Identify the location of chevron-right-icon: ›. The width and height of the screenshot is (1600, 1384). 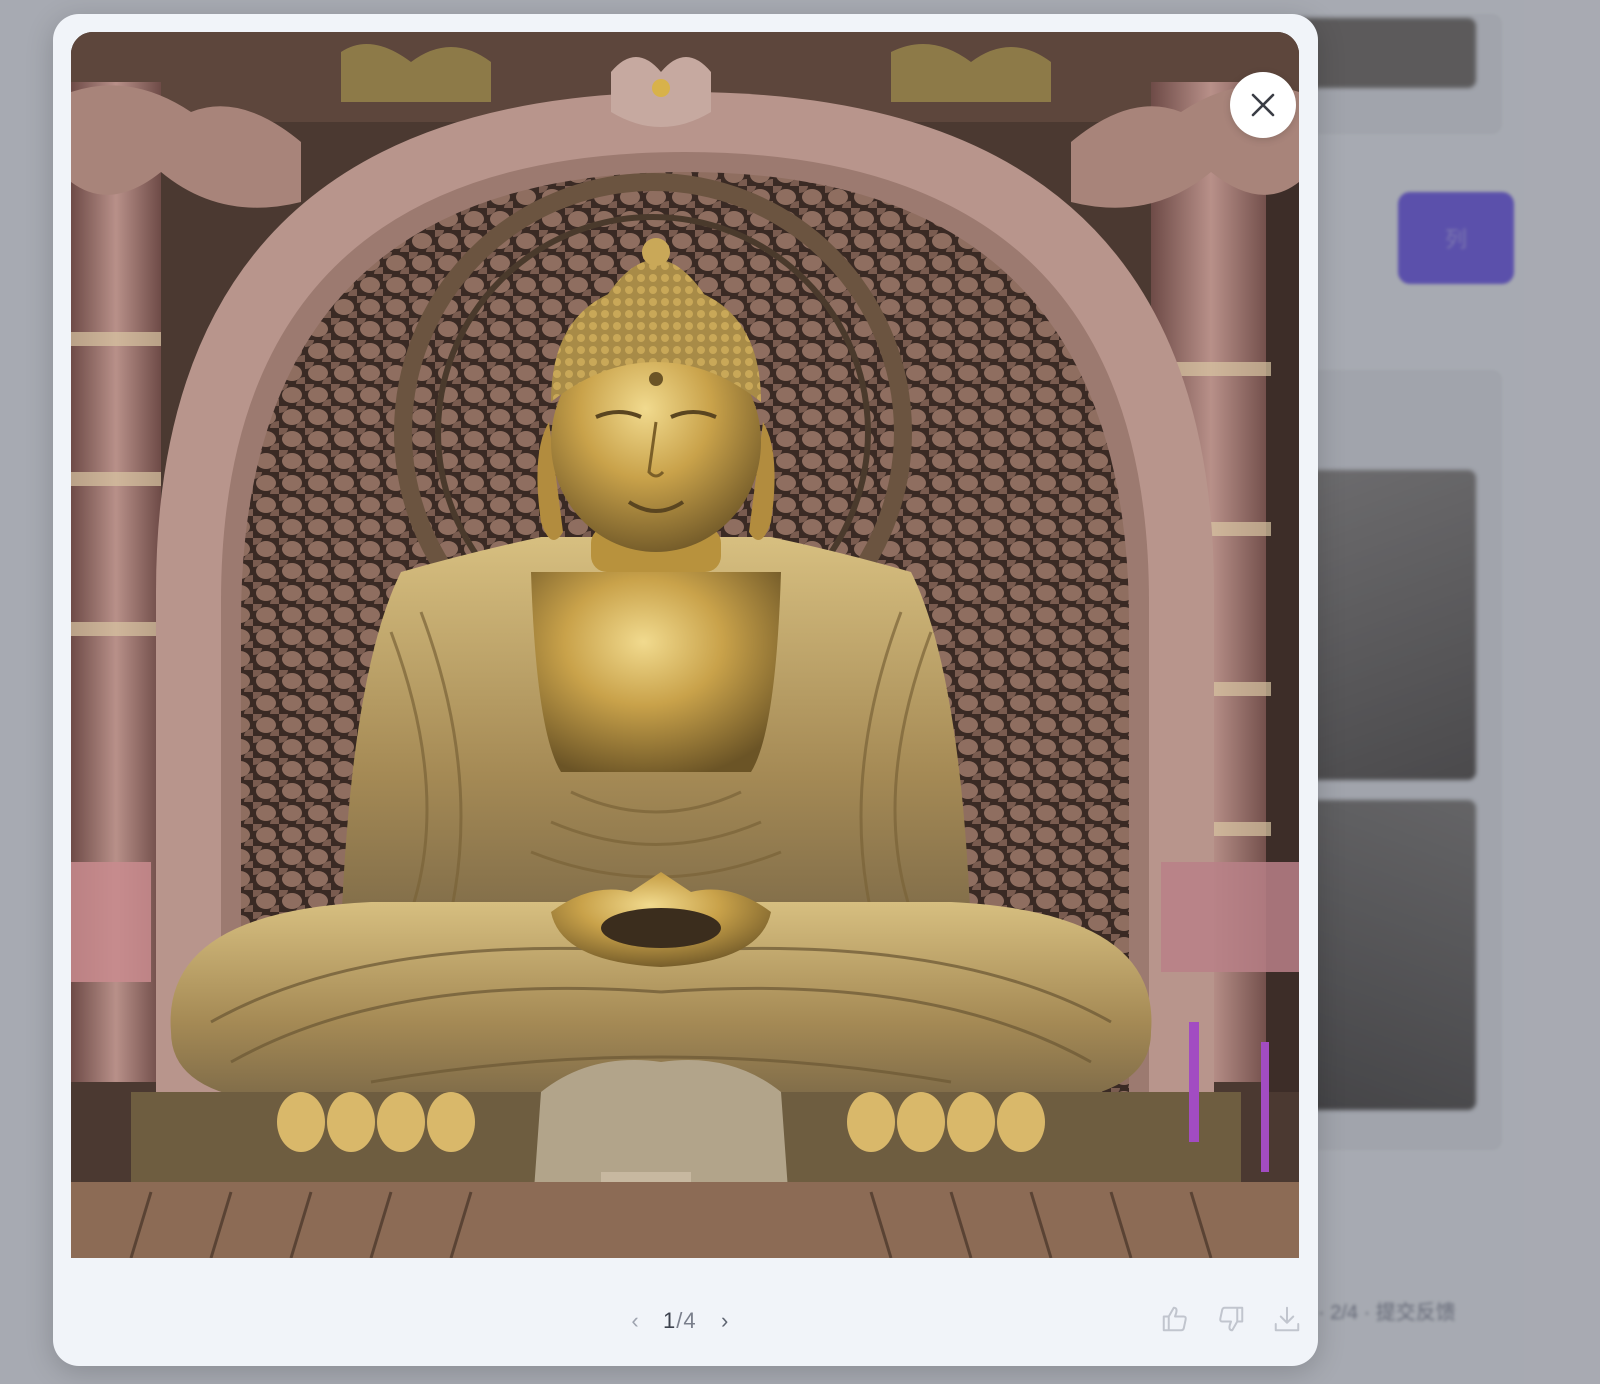
(725, 1321).